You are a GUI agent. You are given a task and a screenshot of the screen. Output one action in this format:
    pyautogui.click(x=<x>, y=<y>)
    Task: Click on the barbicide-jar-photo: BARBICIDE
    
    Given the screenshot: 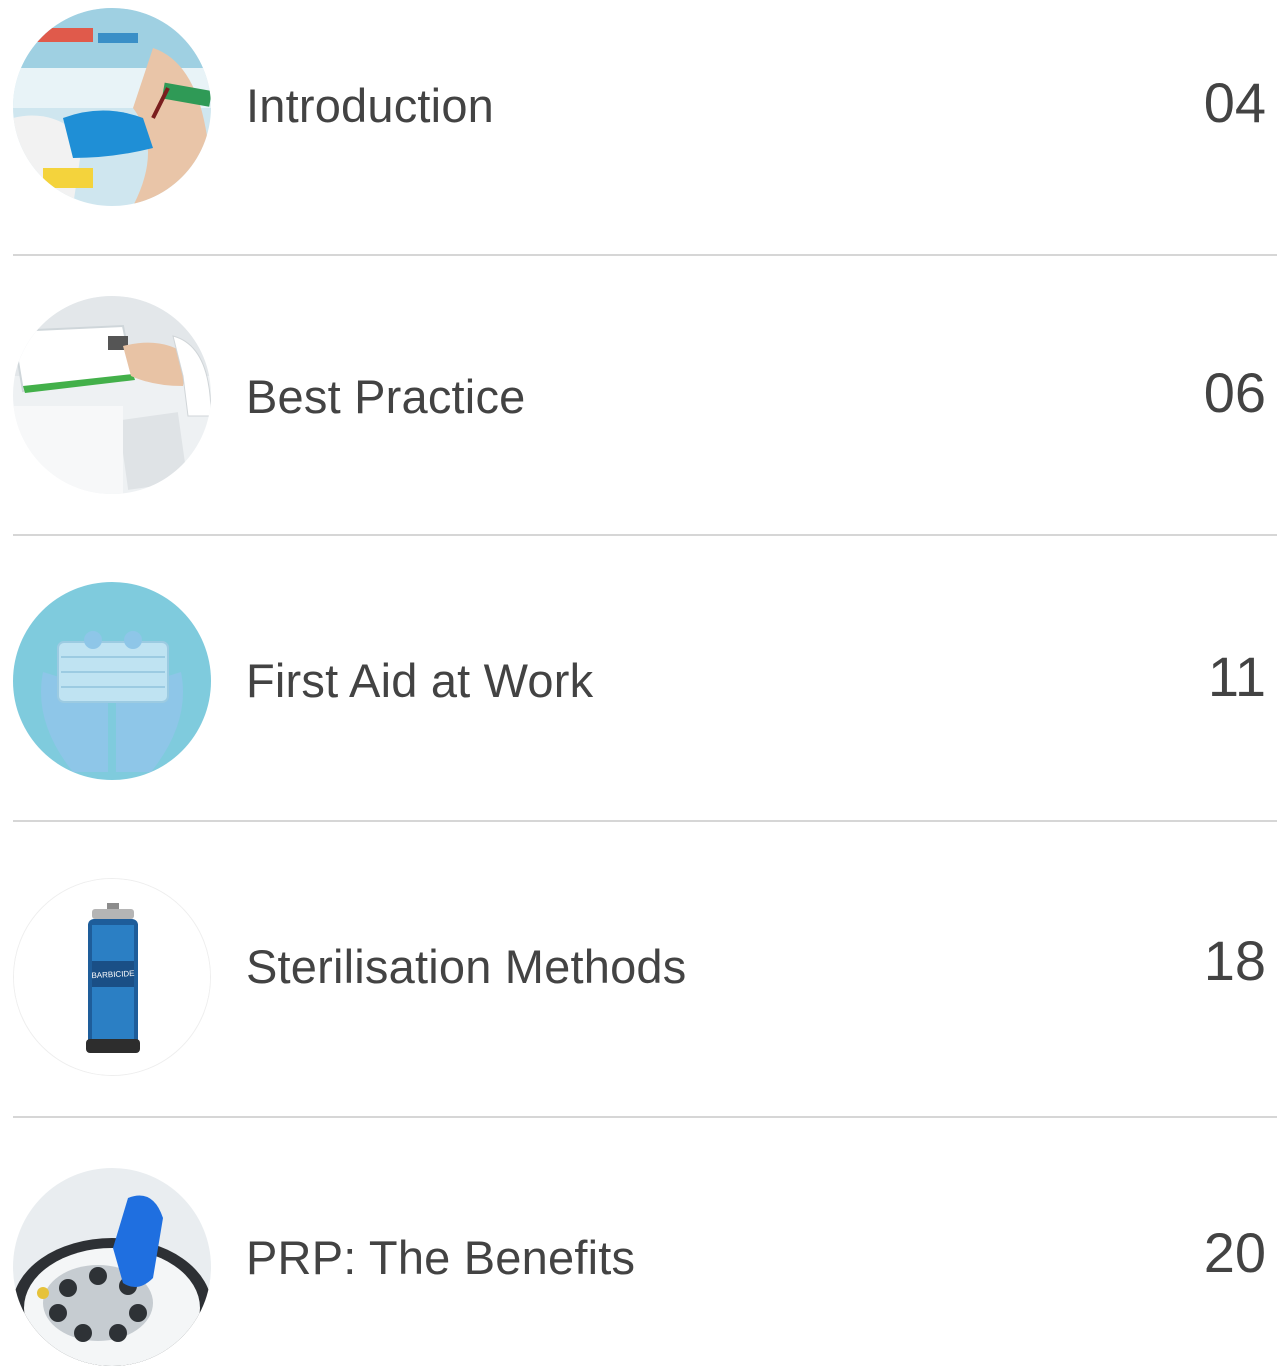 What is the action you would take?
    pyautogui.click(x=112, y=977)
    